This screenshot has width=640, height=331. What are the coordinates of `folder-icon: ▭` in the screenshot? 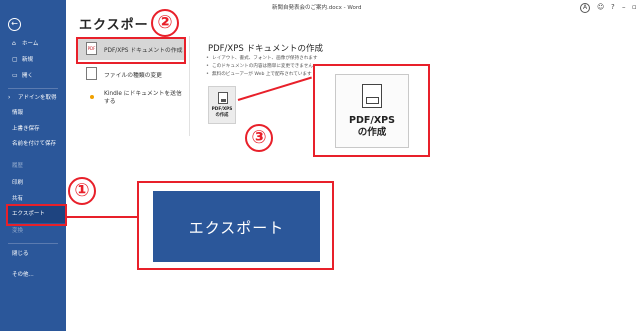 It's located at (15, 75).